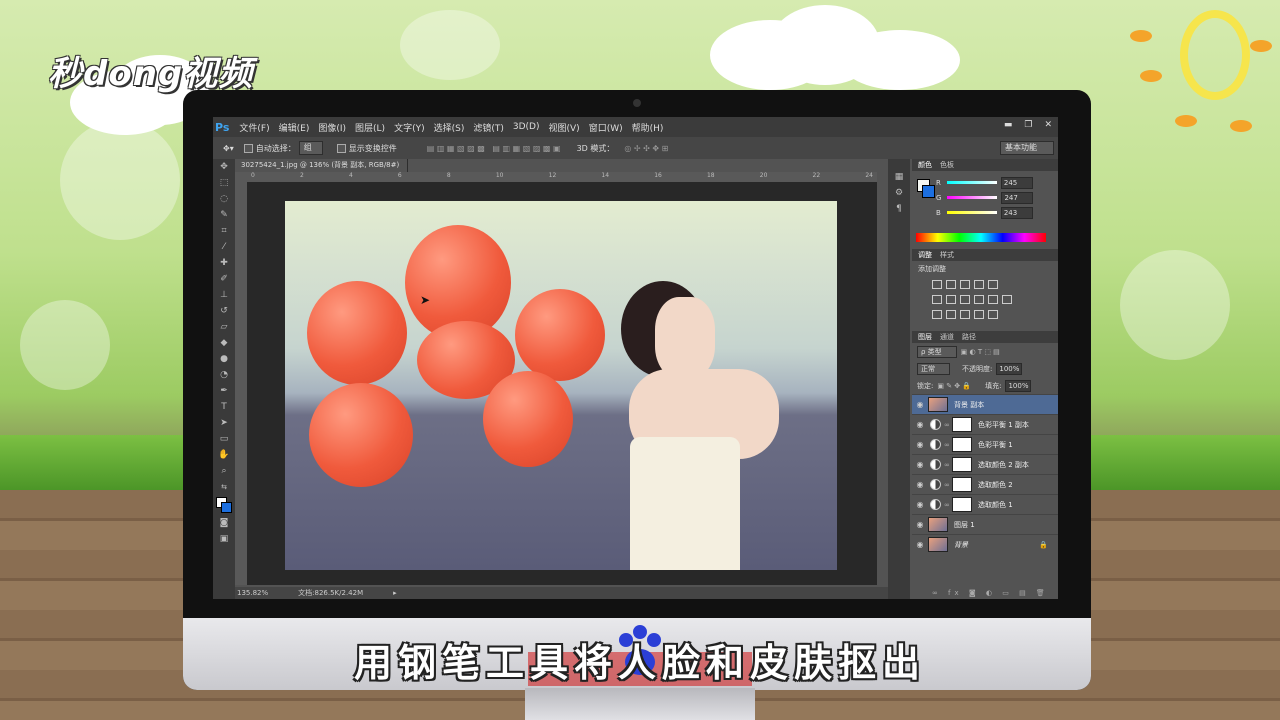 The width and height of the screenshot is (1280, 720). Describe the element at coordinates (1027, 148) in the screenshot. I see `workspace-dropdown: 基本功能` at that location.